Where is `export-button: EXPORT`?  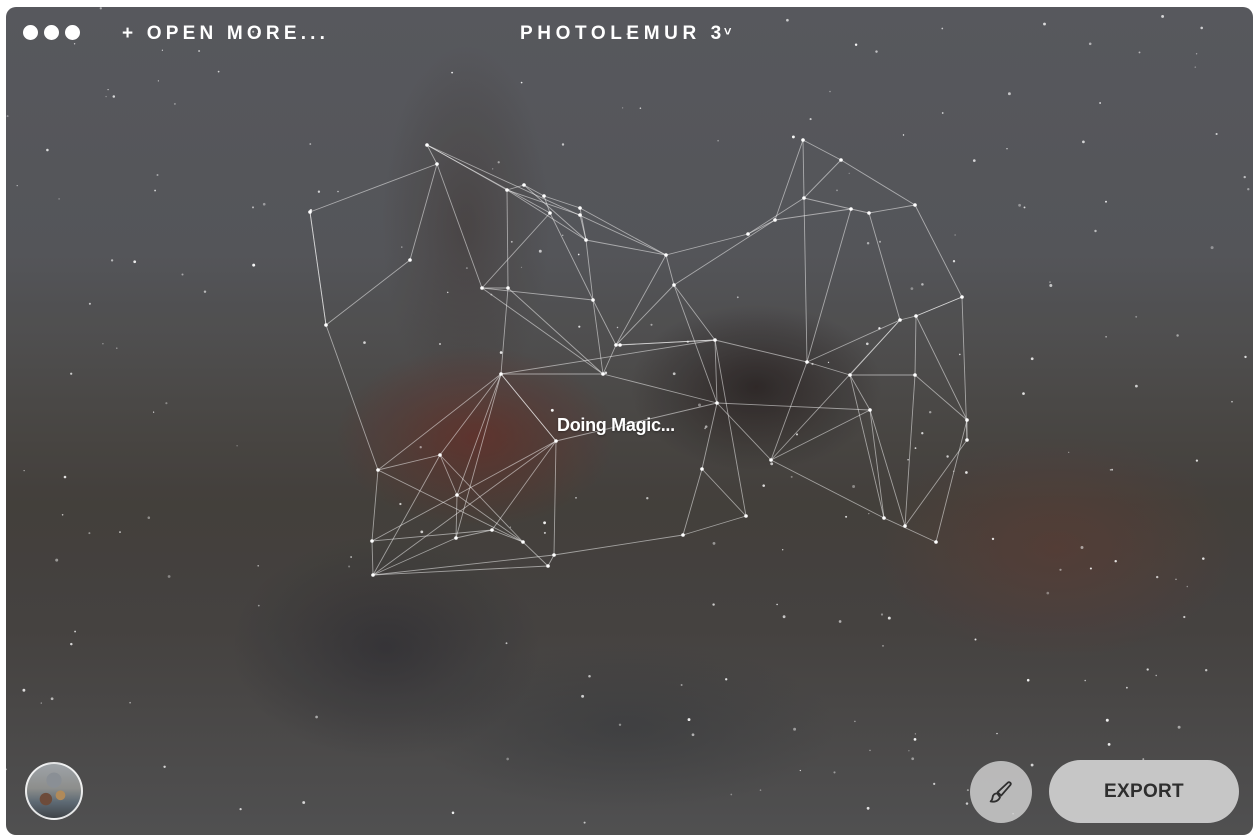 export-button: EXPORT is located at coordinates (1144, 791).